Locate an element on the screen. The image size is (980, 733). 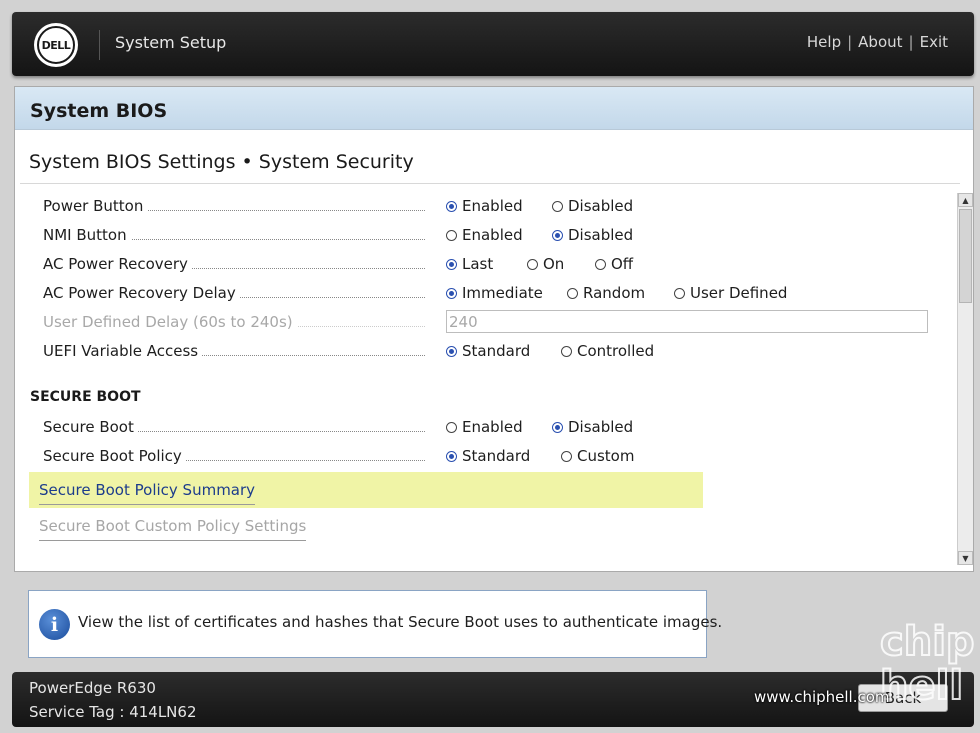
setting-label: Secure Boot Policy is located at coordinates (114, 456).